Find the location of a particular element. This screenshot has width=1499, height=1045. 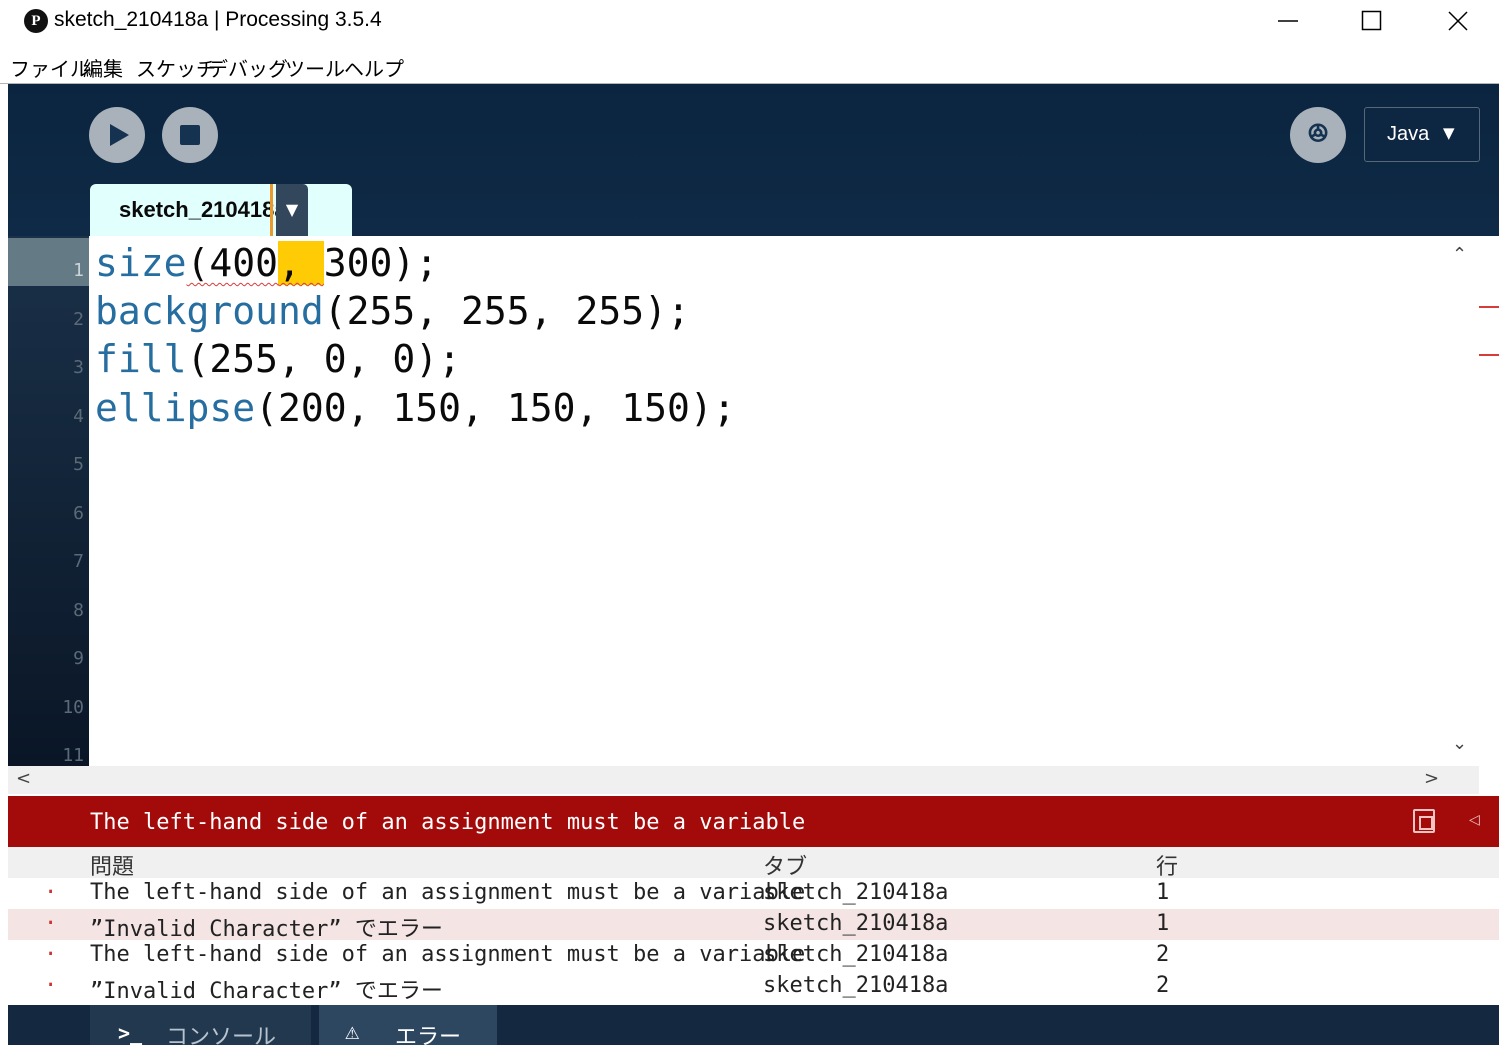

menu-tools: ツール is located at coordinates (315, 67).